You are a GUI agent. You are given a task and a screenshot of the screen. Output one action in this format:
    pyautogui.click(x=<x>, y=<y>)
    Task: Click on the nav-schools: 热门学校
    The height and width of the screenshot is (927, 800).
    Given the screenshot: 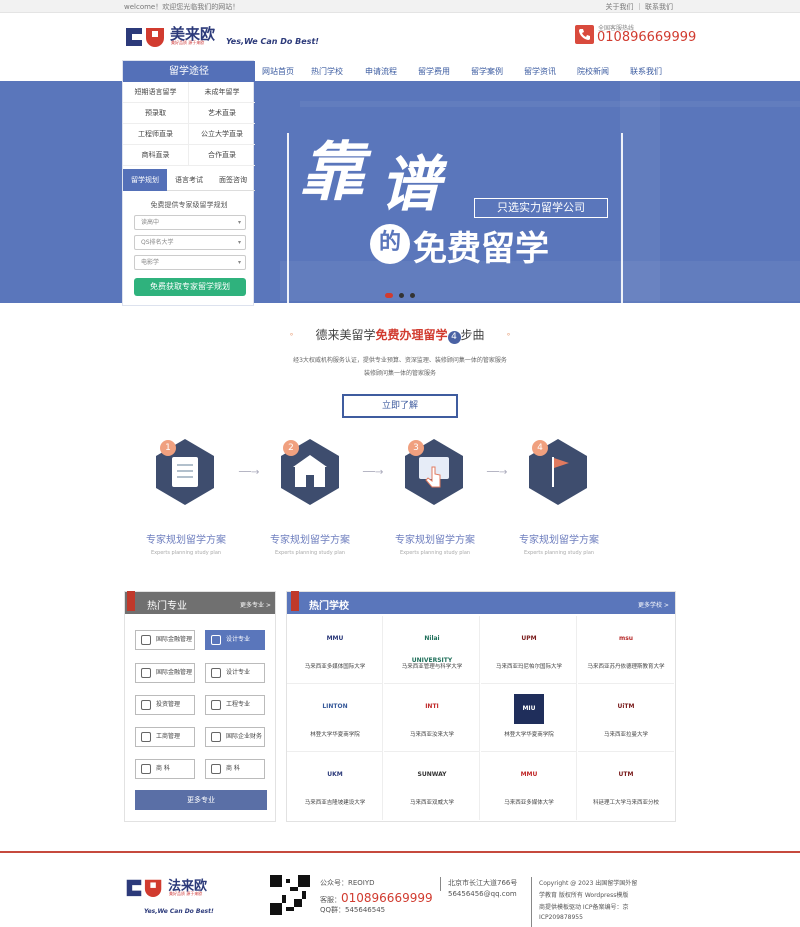 What is the action you would take?
    pyautogui.click(x=327, y=71)
    